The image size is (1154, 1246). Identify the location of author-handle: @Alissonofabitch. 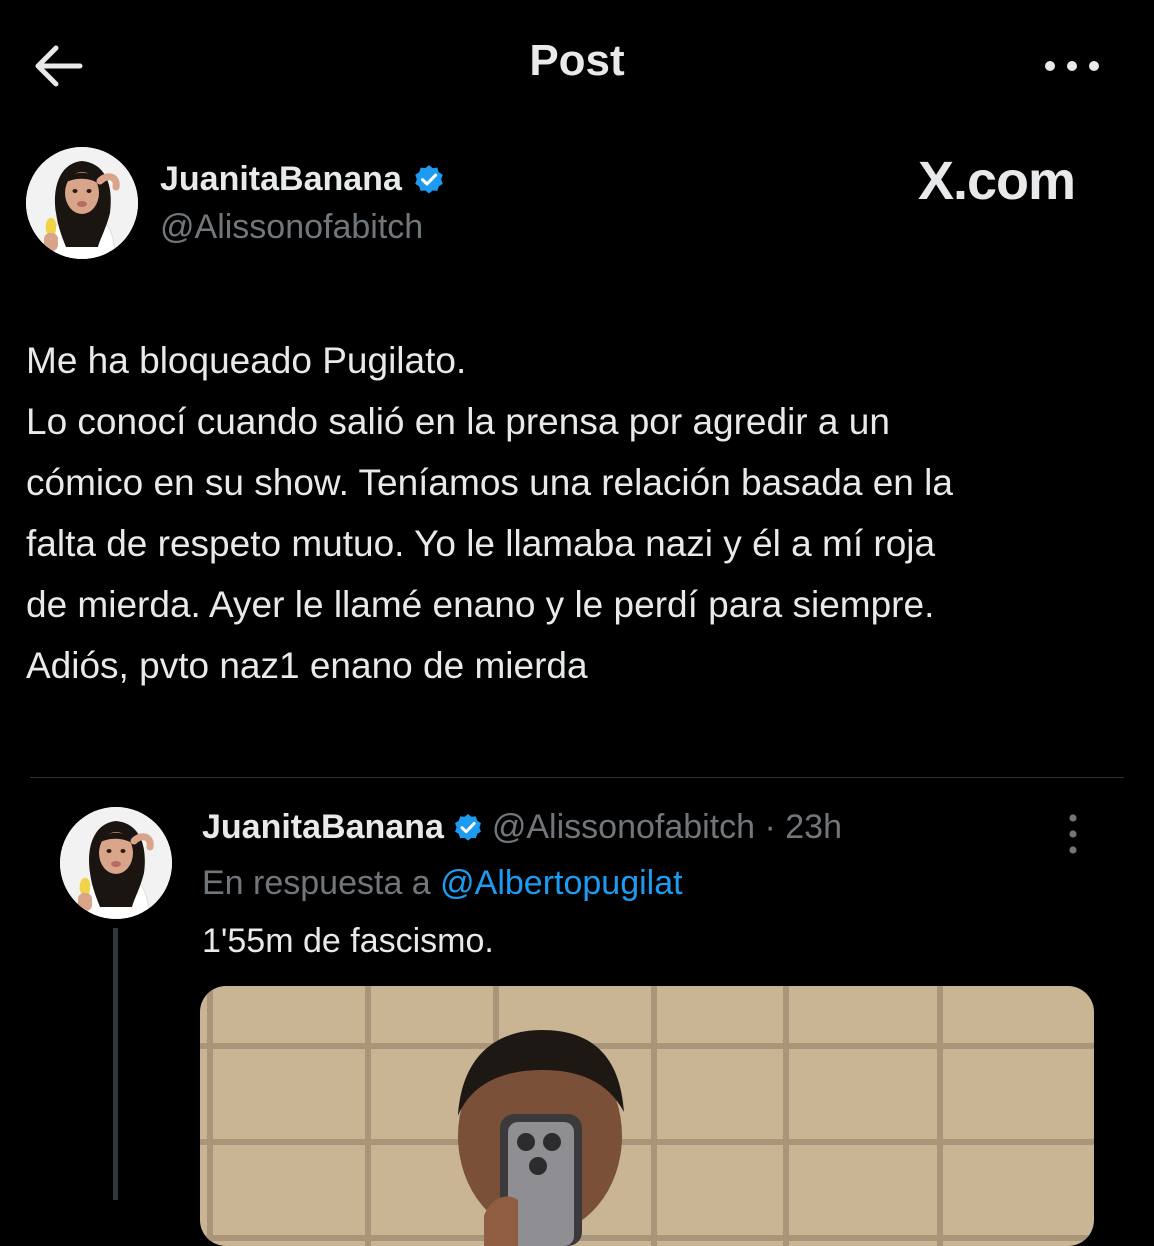
(291, 227).